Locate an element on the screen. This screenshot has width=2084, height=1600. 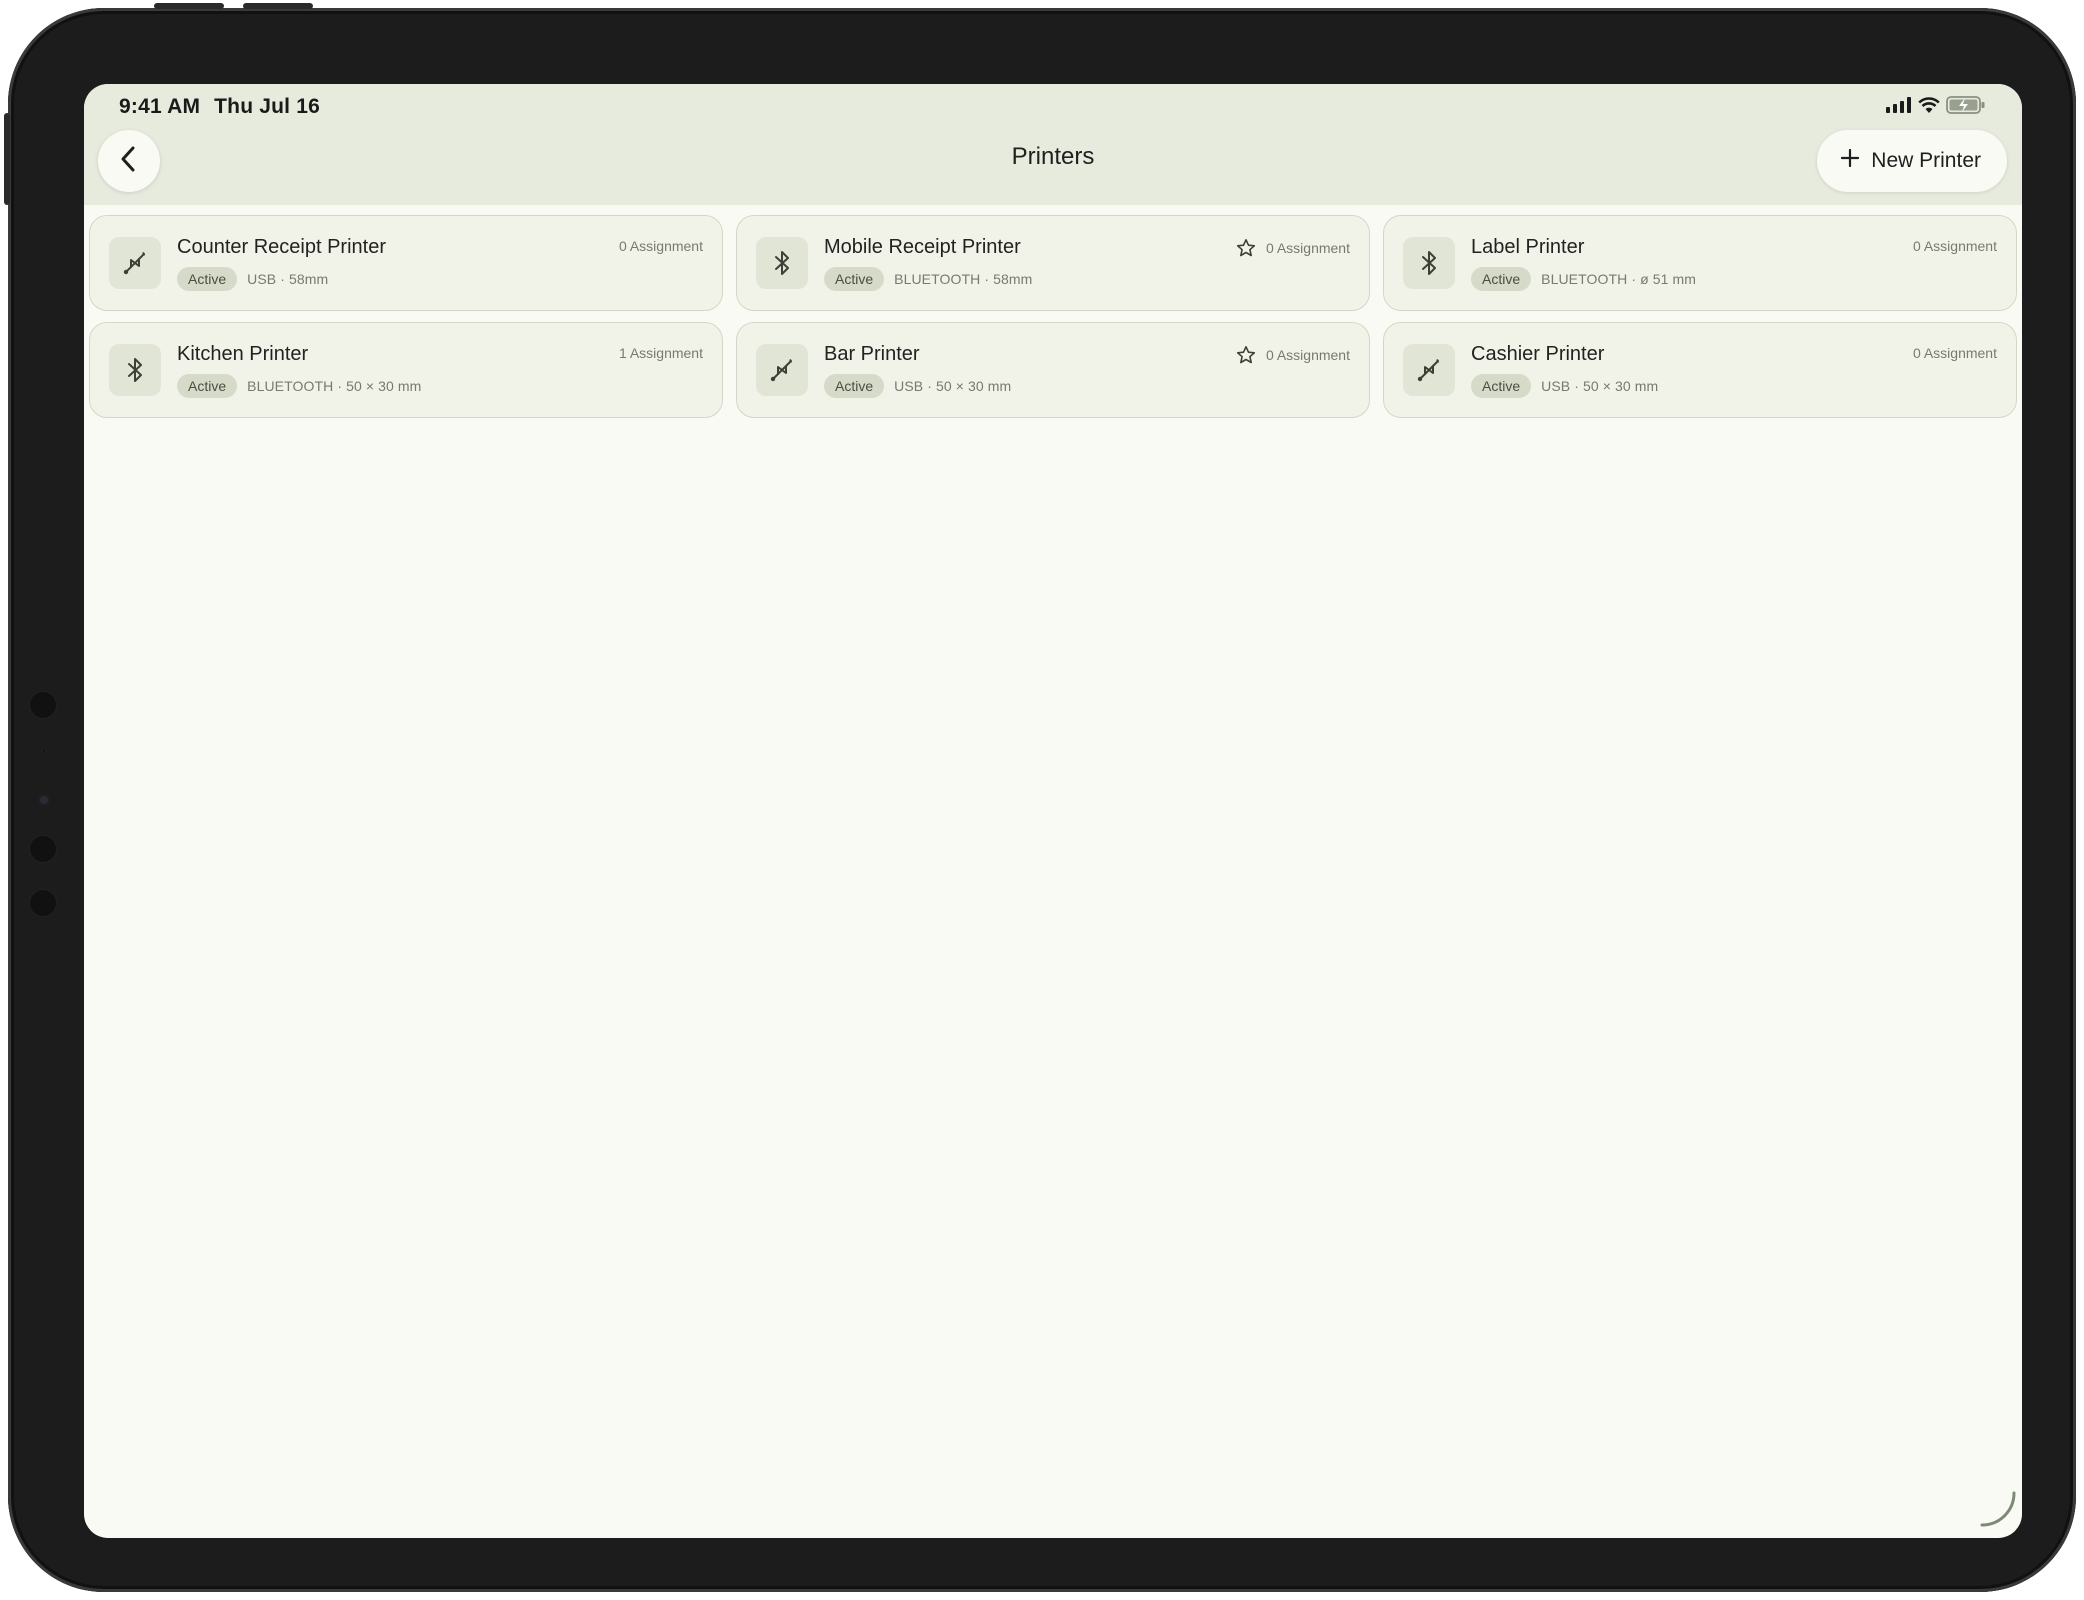
page-title: Printers is located at coordinates (1053, 156).